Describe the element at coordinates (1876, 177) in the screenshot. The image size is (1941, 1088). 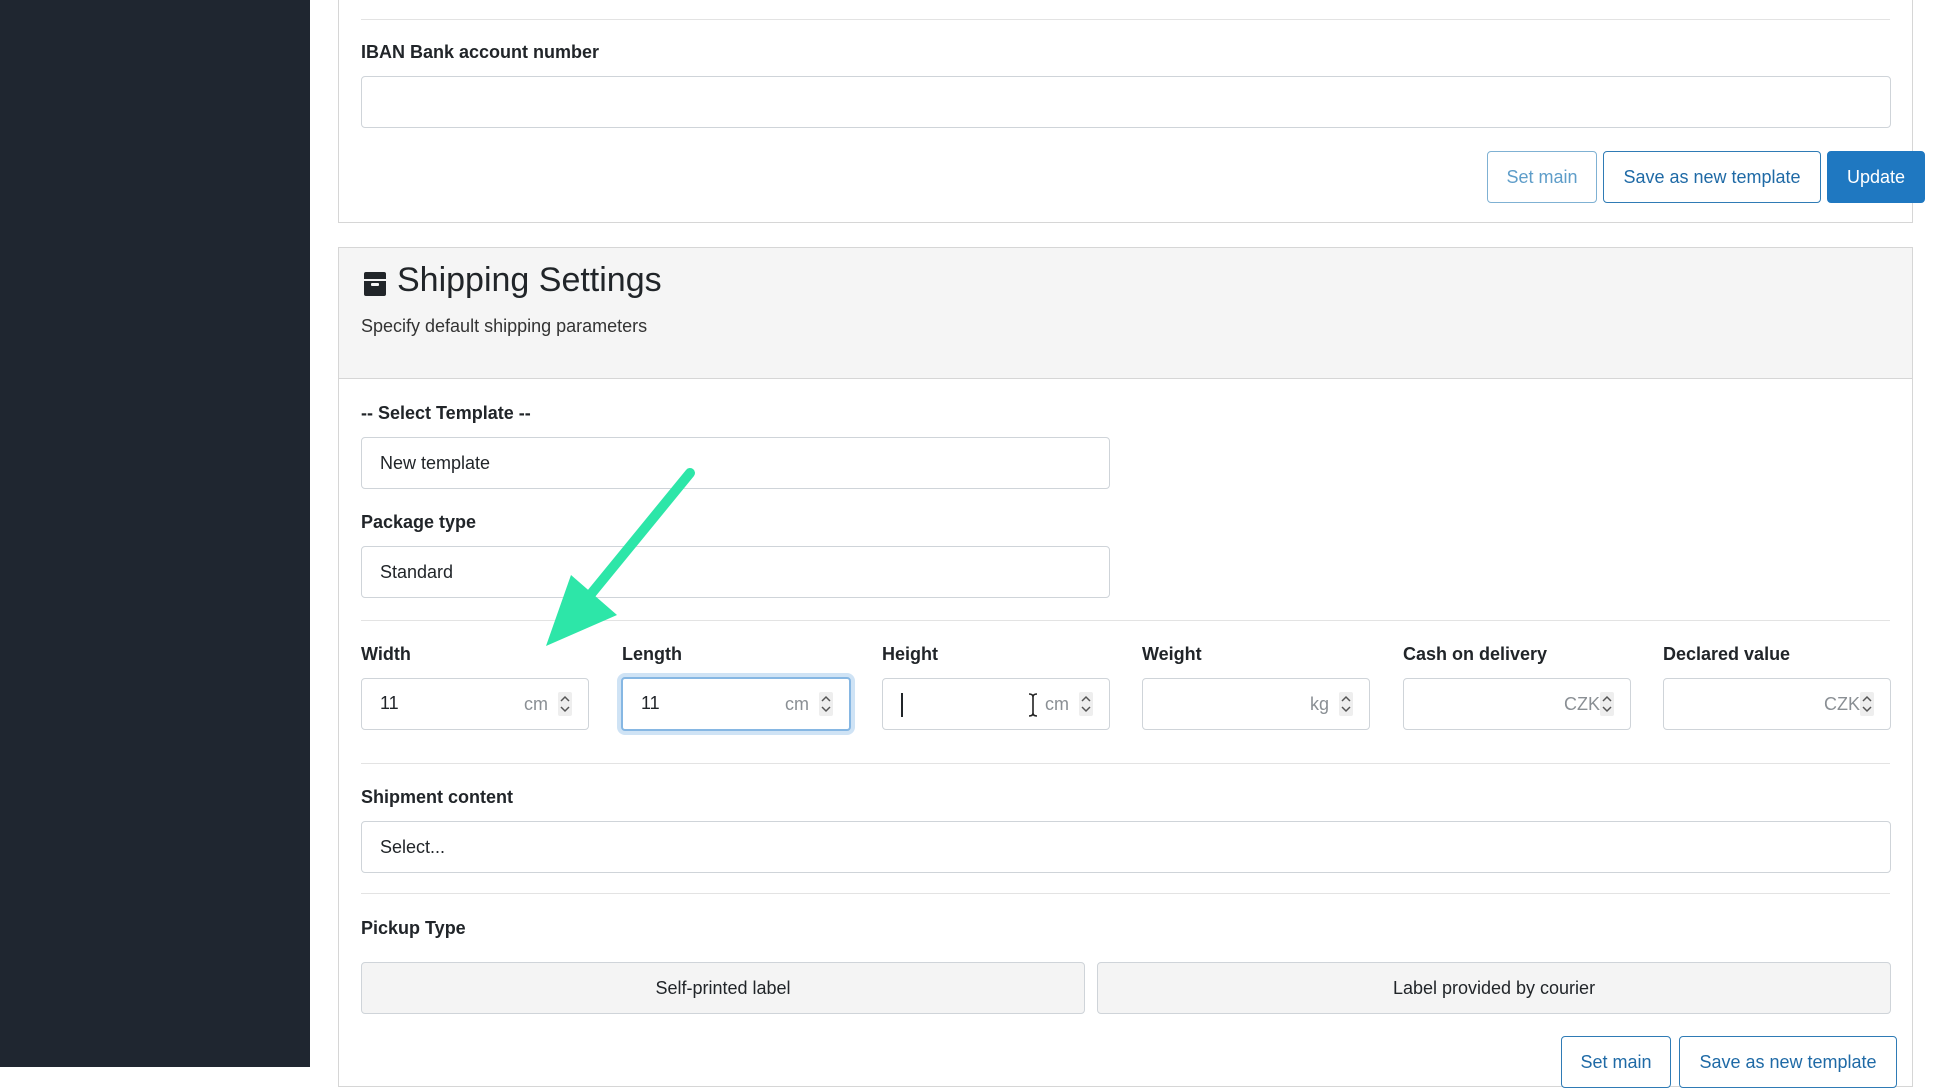
I see `update-button: Update` at that location.